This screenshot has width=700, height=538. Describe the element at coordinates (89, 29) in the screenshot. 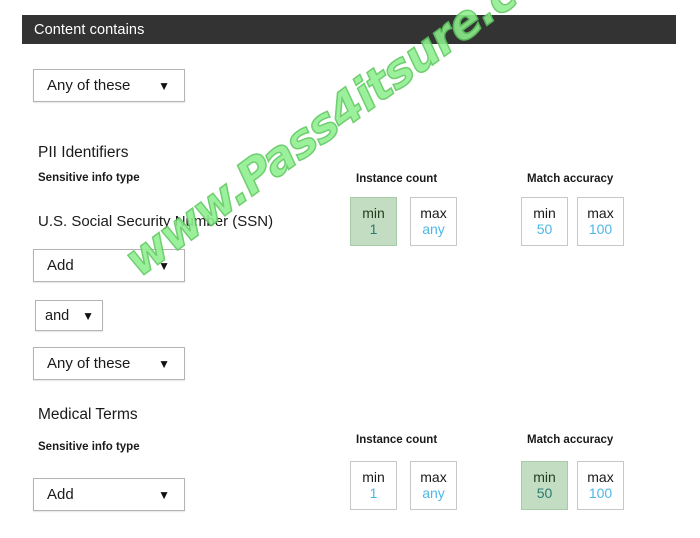

I see `page-title: Content contains` at that location.